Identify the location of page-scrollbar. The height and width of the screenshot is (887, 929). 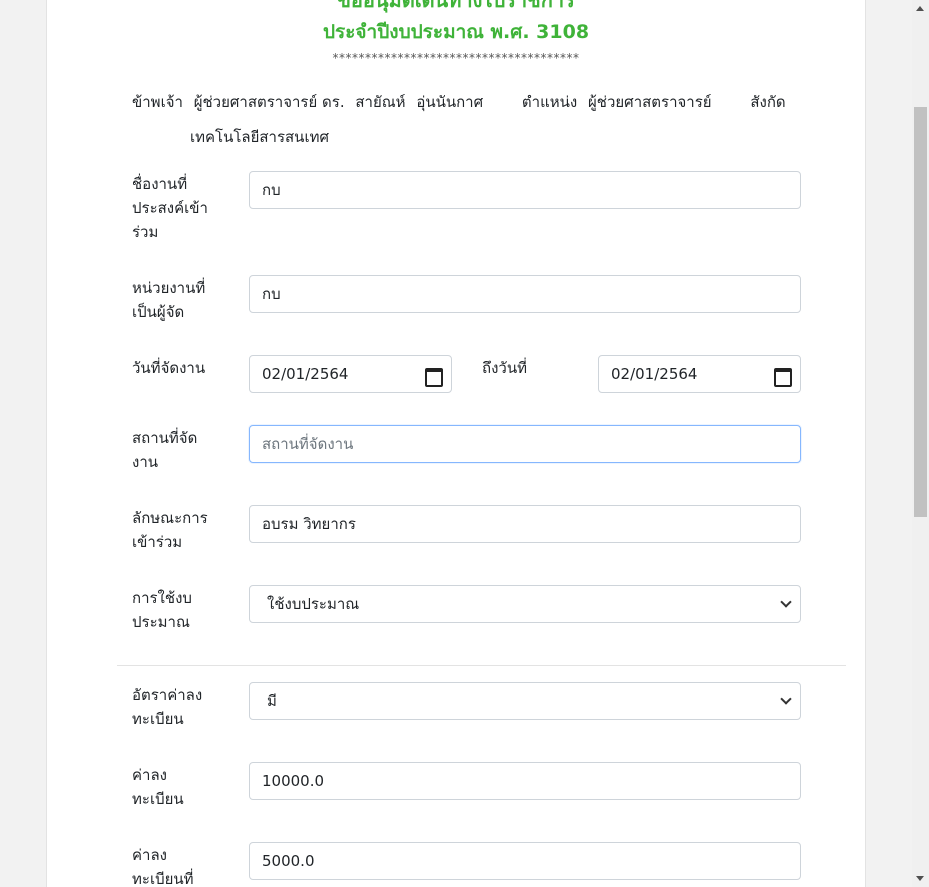
(920, 443).